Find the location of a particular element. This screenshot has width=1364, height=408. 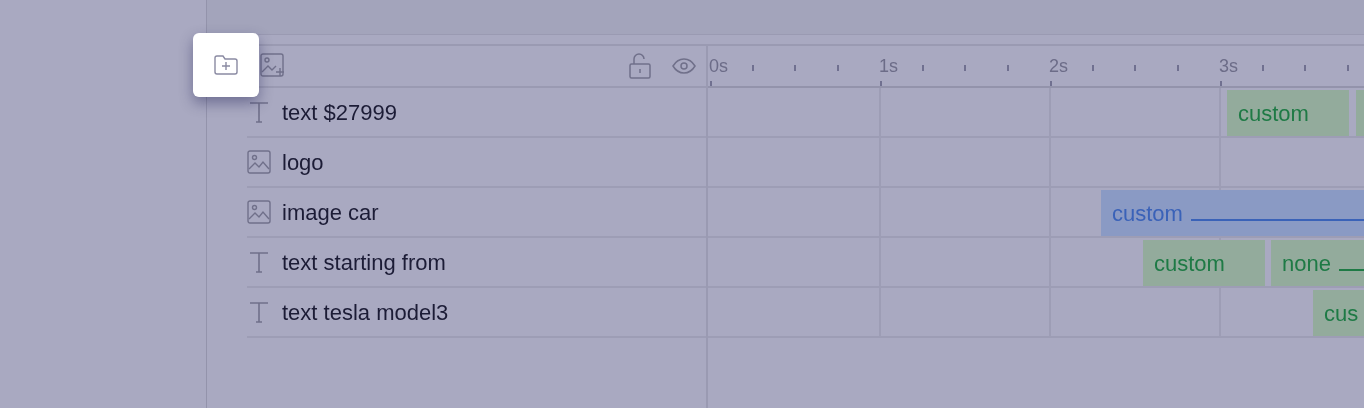

layer-name: text $27999 is located at coordinates (339, 112).